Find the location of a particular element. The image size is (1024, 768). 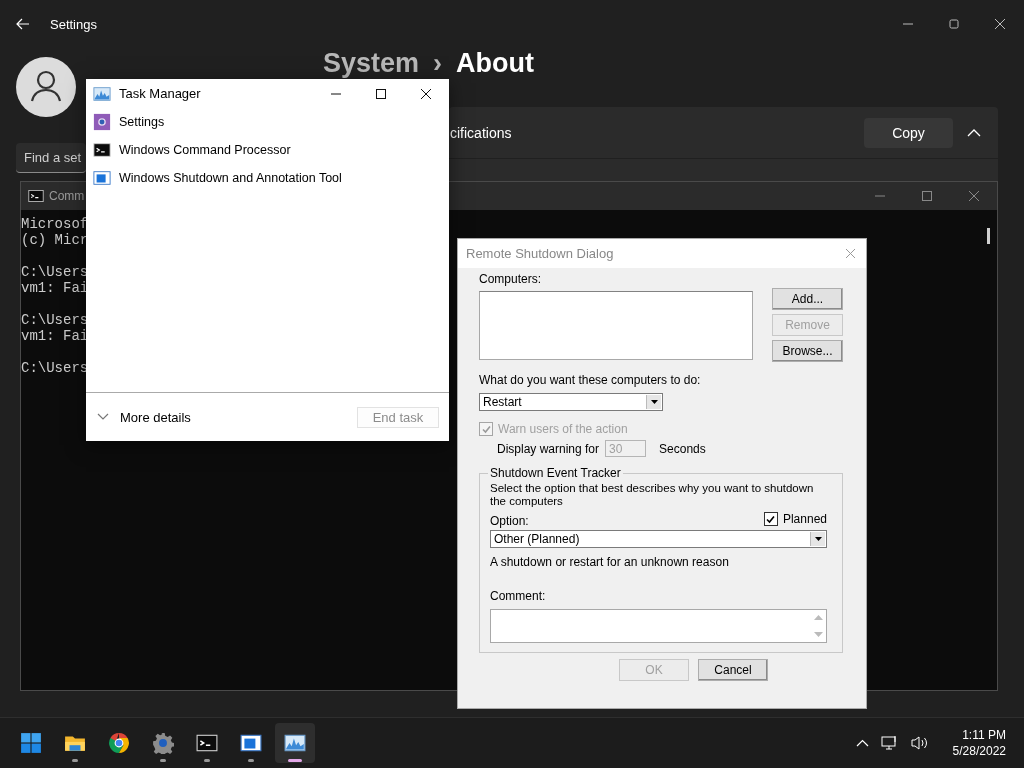

section-title: cifications is located at coordinates (481, 132).